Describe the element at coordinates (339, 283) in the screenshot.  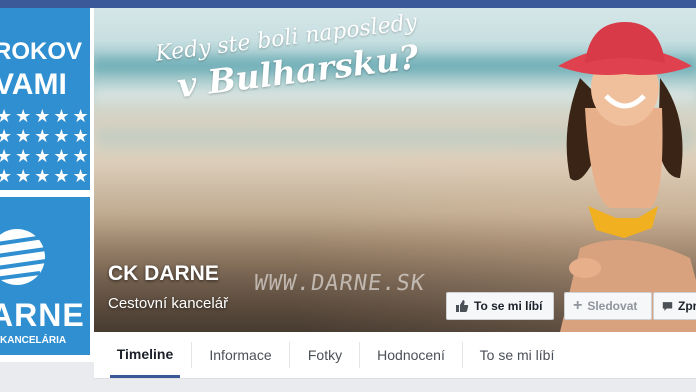
I see `cover-watermark: WWW.DARNE.SK` at that location.